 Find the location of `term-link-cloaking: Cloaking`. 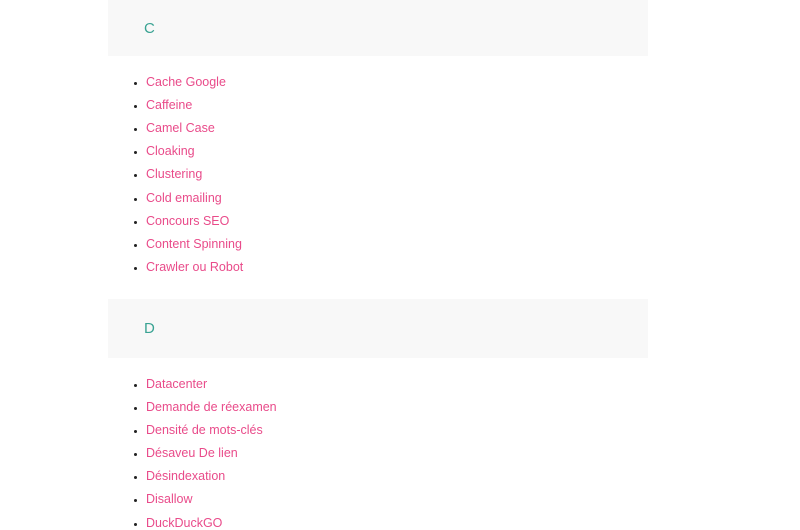

term-link-cloaking: Cloaking is located at coordinates (170, 151).